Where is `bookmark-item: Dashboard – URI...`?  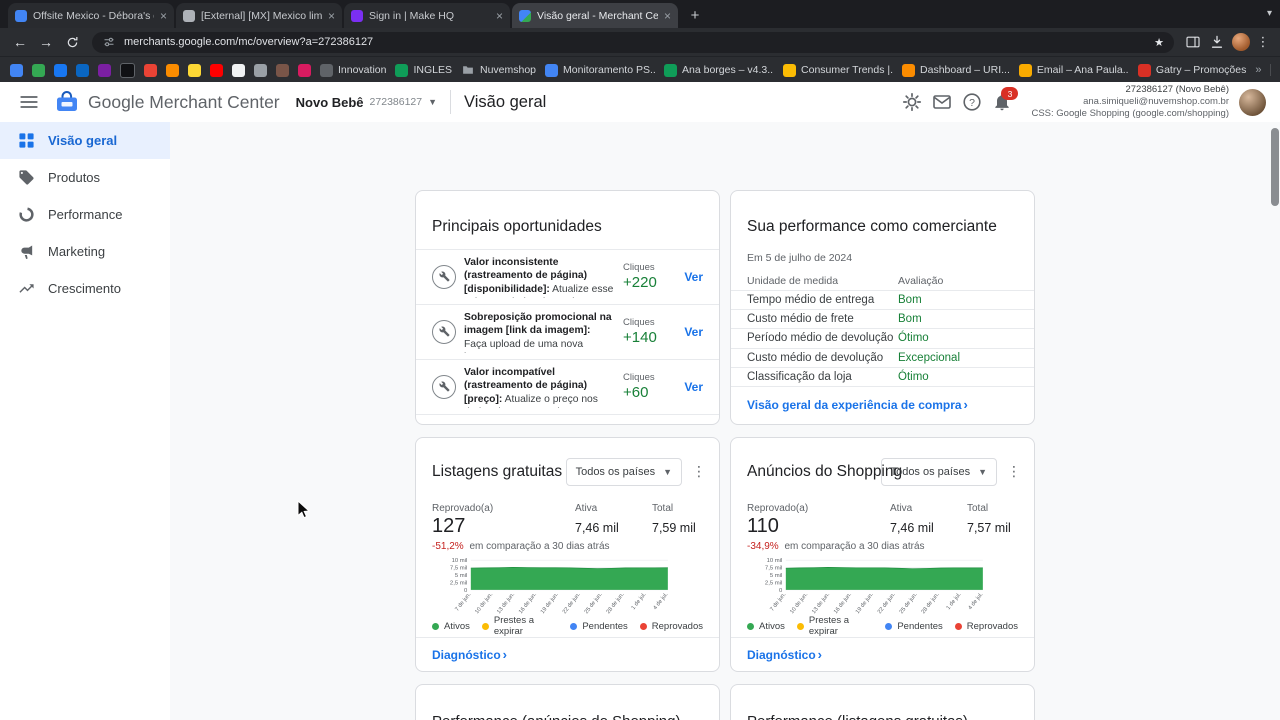 bookmark-item: Dashboard – URI... is located at coordinates (956, 70).